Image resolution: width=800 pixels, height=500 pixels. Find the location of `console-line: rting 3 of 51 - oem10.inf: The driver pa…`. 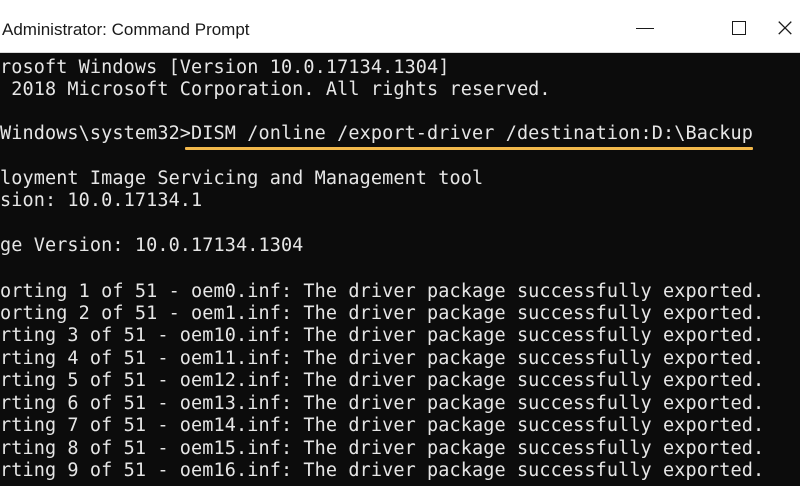

console-line: rting 3 of 51 - oem10.inf: The driver pa… is located at coordinates (382, 335).